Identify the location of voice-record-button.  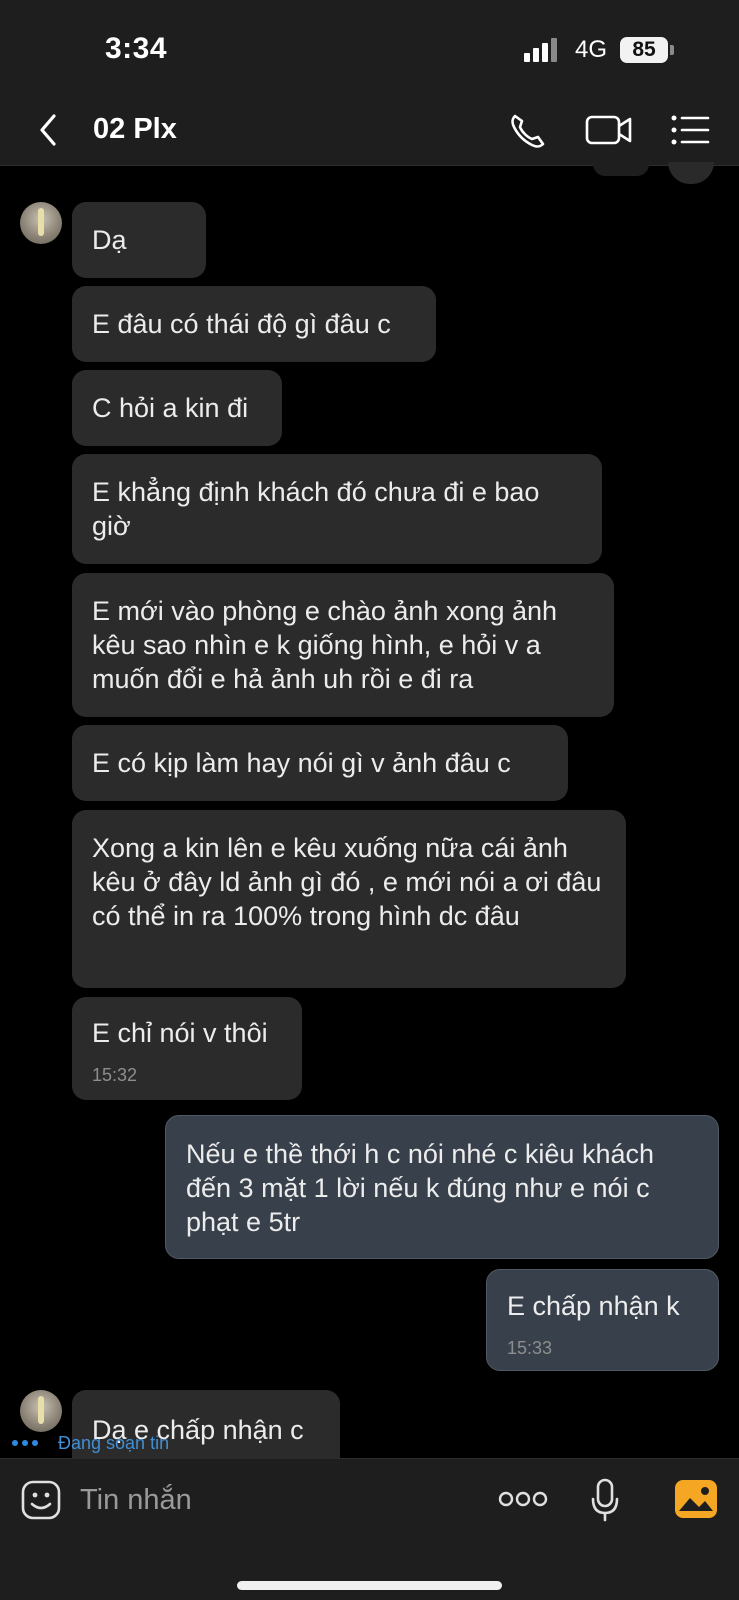
(605, 1500).